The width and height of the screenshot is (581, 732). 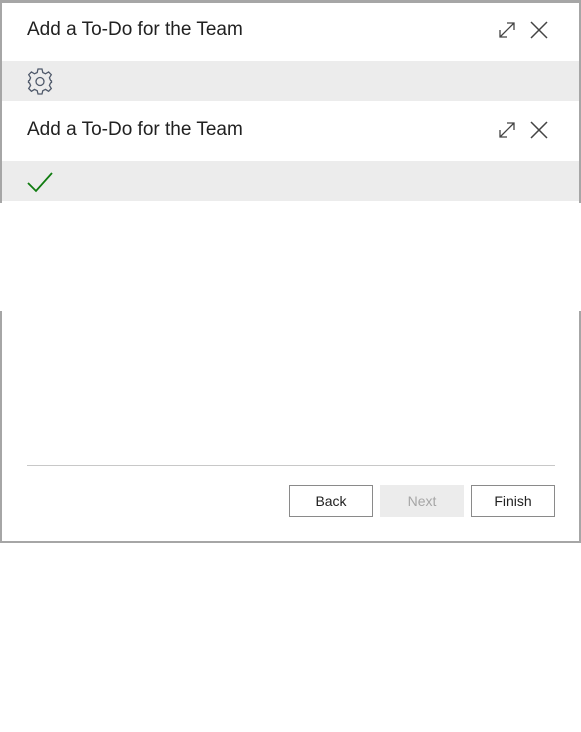 What do you see at coordinates (290, 257) in the screenshot?
I see `content-area` at bounding box center [290, 257].